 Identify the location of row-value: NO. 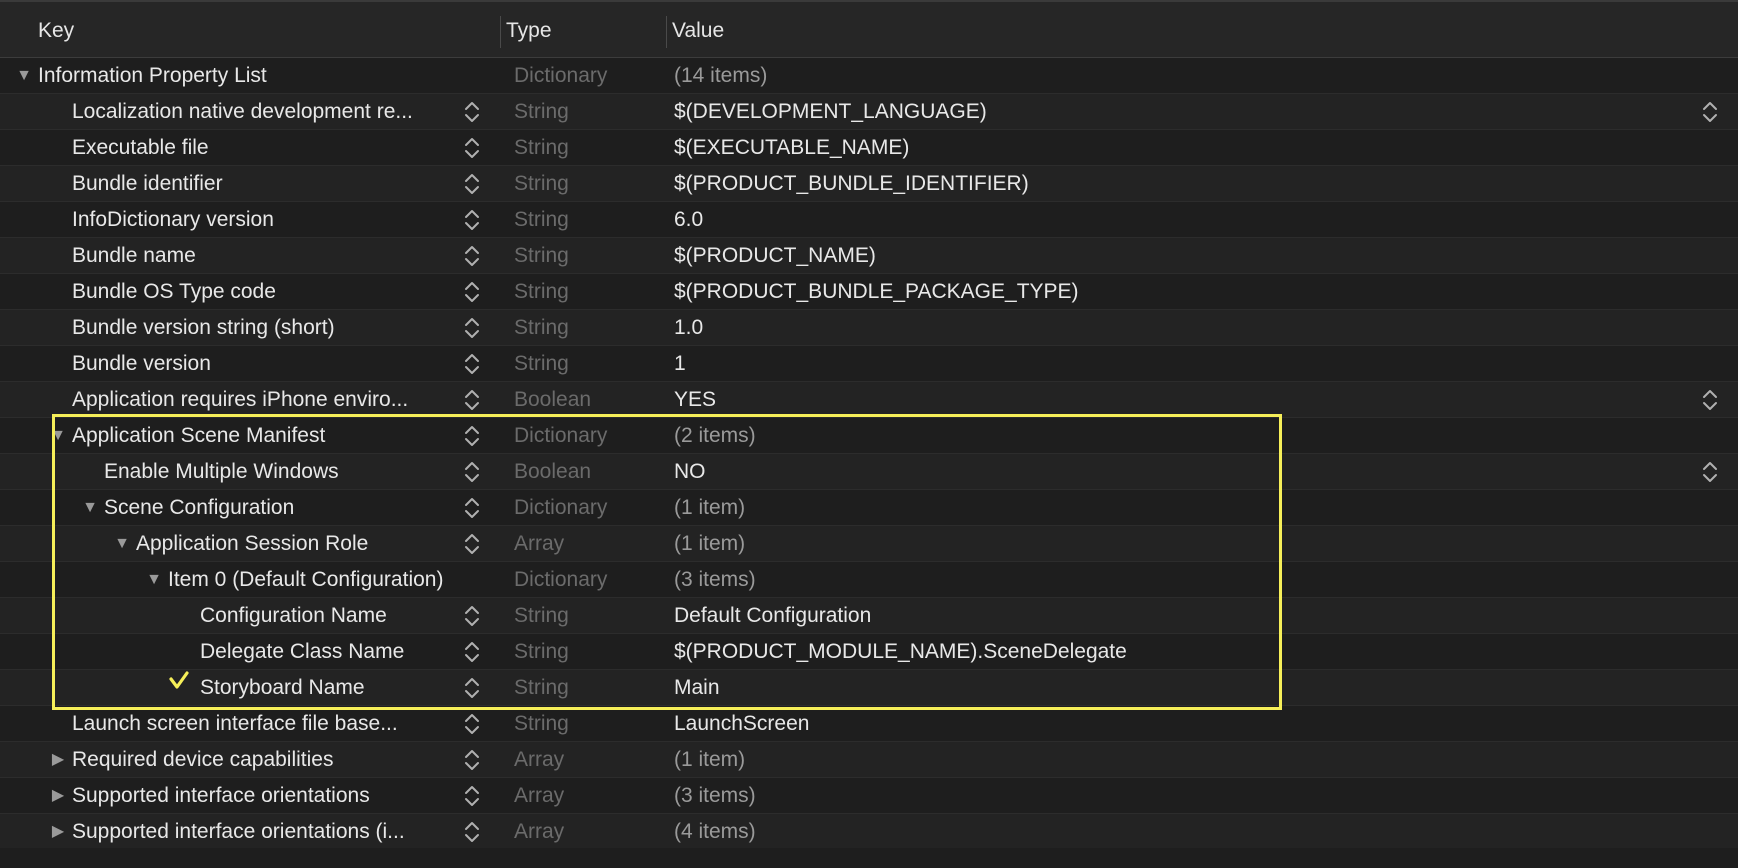
(690, 472).